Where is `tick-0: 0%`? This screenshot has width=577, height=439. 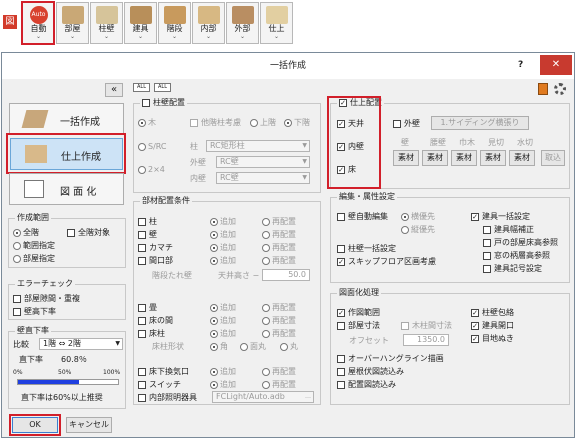 tick-0: 0% is located at coordinates (18, 372).